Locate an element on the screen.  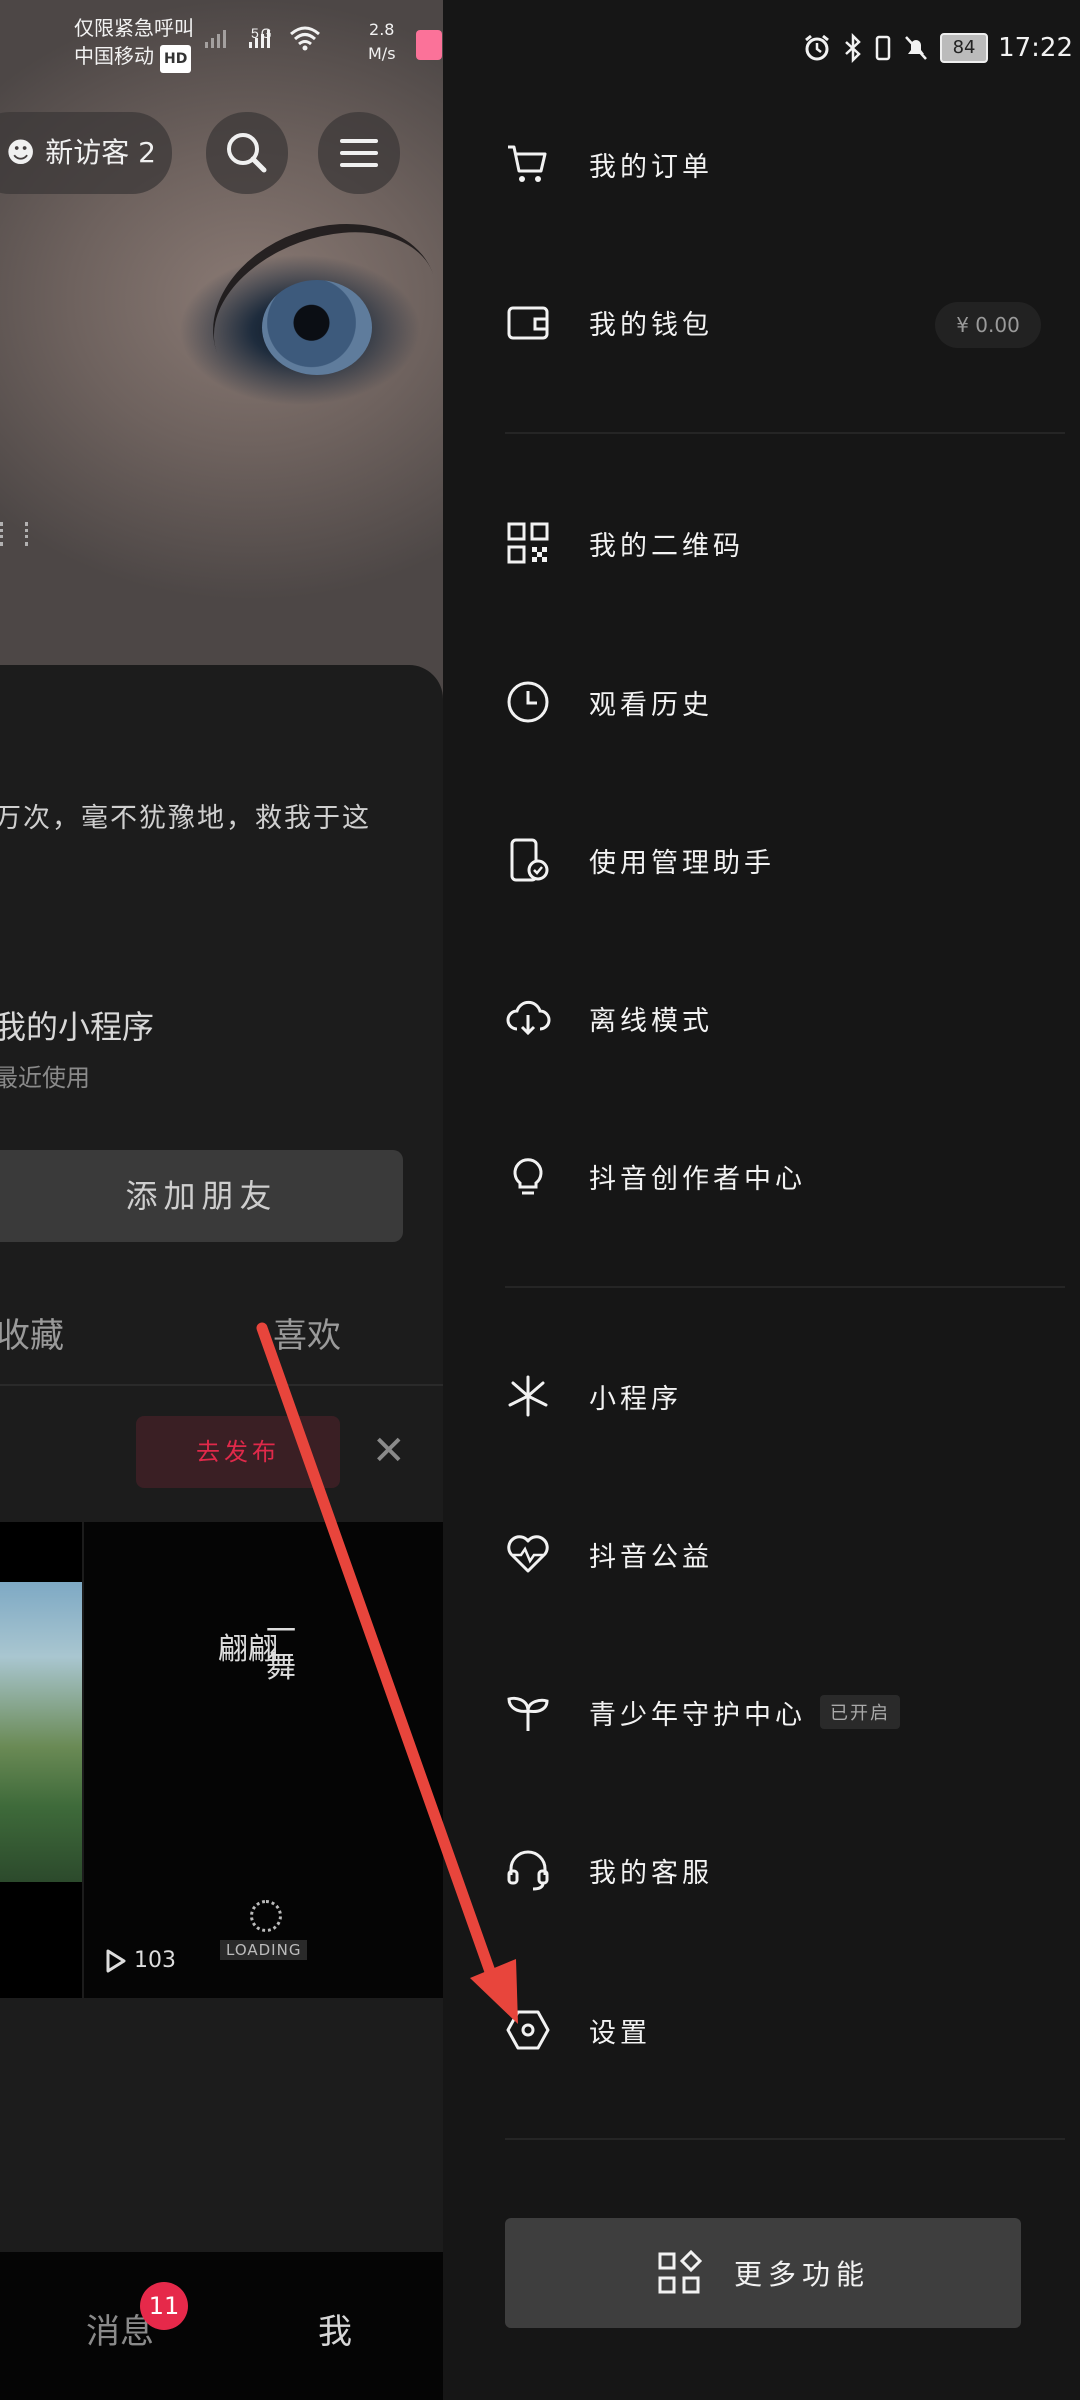
menu-item-offline-mode: 离线模式 is located at coordinates (785, 1018).